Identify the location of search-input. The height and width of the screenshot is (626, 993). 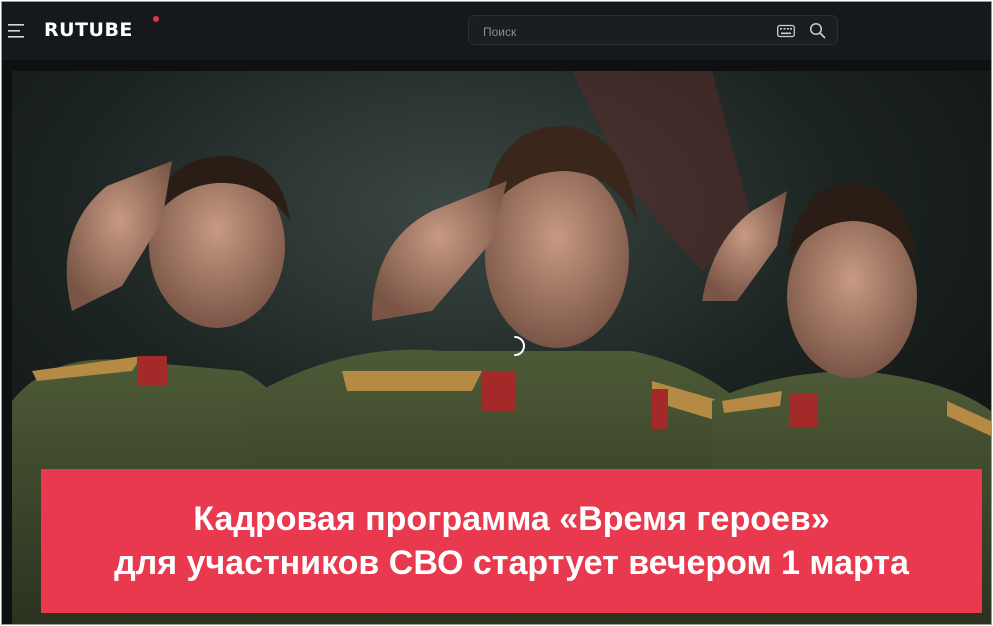
(628, 32).